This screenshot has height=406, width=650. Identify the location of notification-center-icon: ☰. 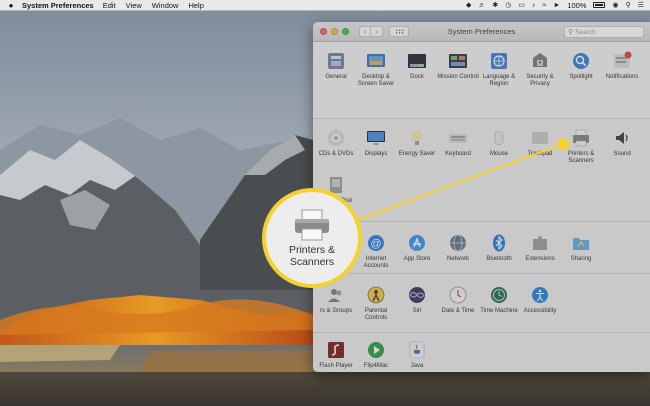
(641, 5).